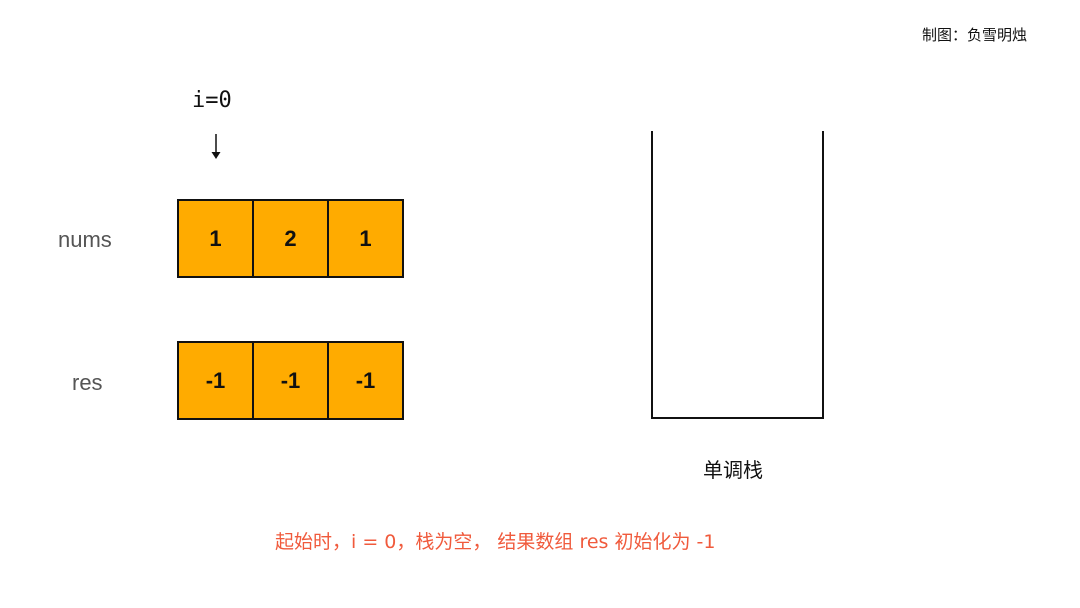 Image resolution: width=1080 pixels, height=608 pixels. Describe the element at coordinates (85, 239) in the screenshot. I see `nums-row-label: nums` at that location.